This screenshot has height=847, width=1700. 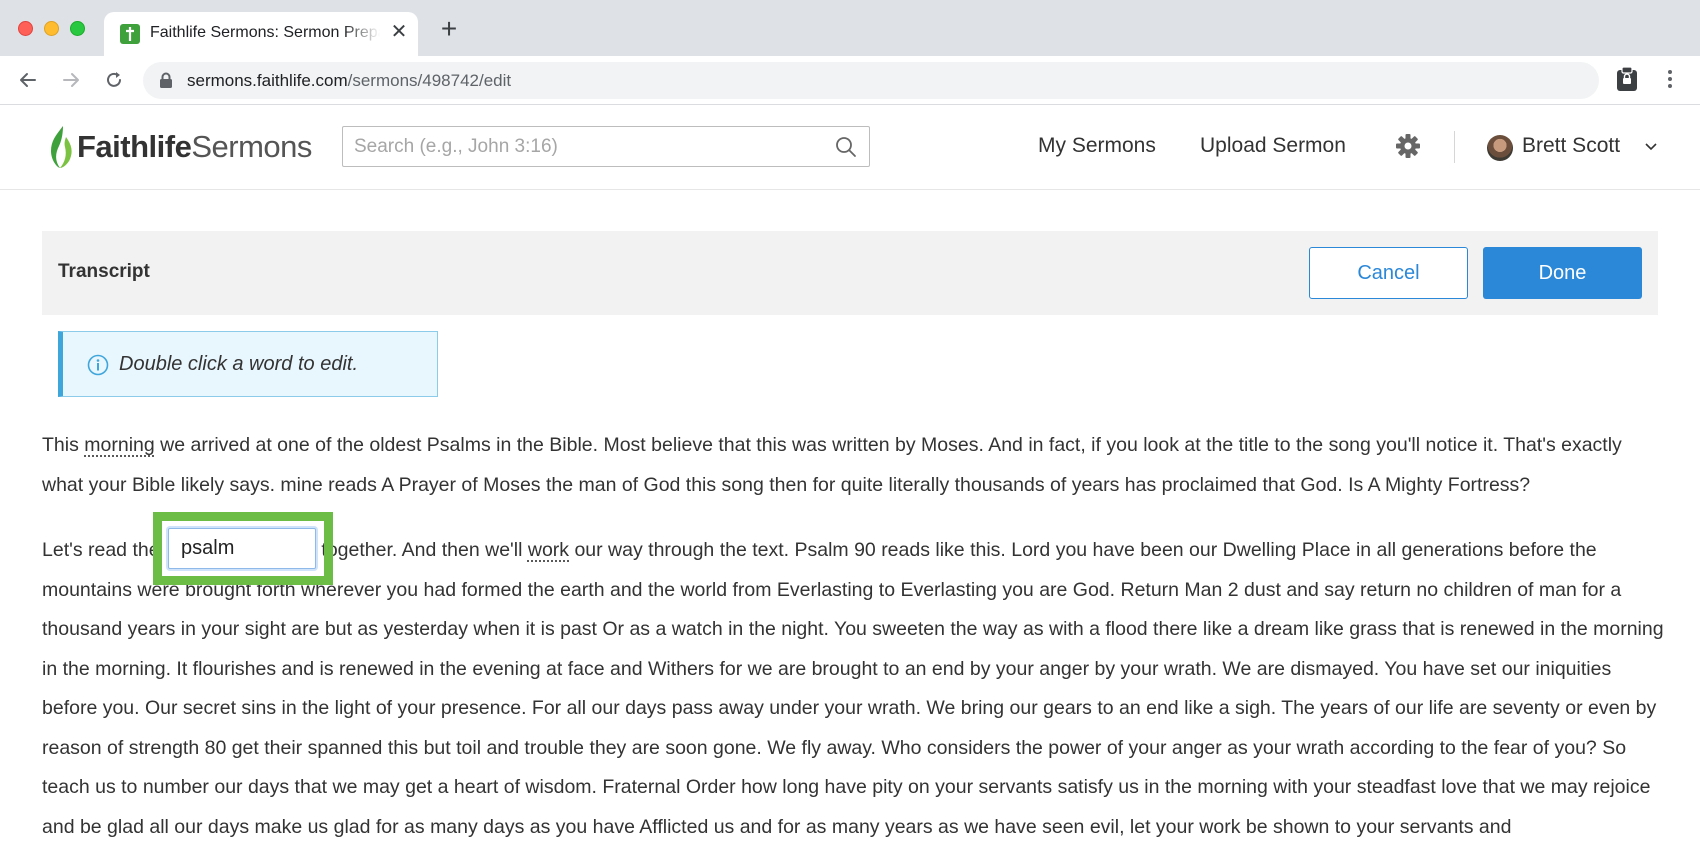 I want to click on nav-upload-sermon: Upload Sermon, so click(x=1273, y=146).